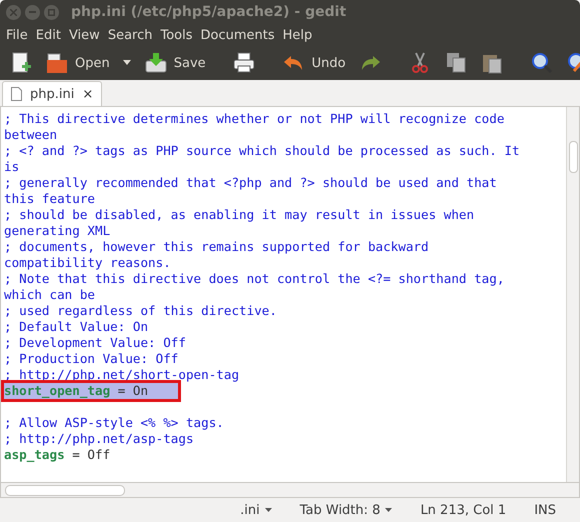  What do you see at coordinates (13, 12) in the screenshot?
I see `close-icon` at bounding box center [13, 12].